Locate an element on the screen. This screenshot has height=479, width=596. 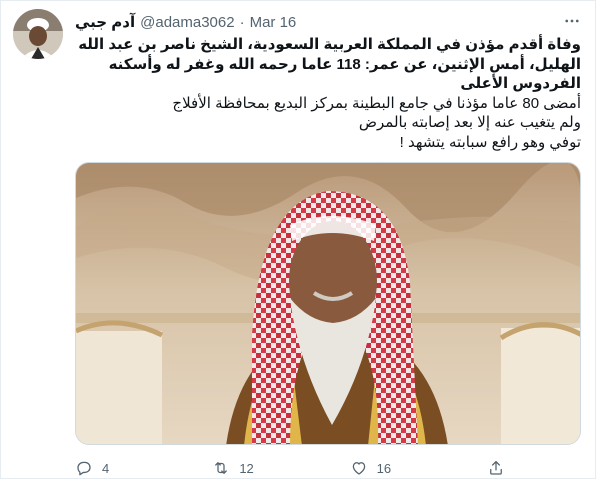
tweet-date: Mar 16 is located at coordinates (273, 22).